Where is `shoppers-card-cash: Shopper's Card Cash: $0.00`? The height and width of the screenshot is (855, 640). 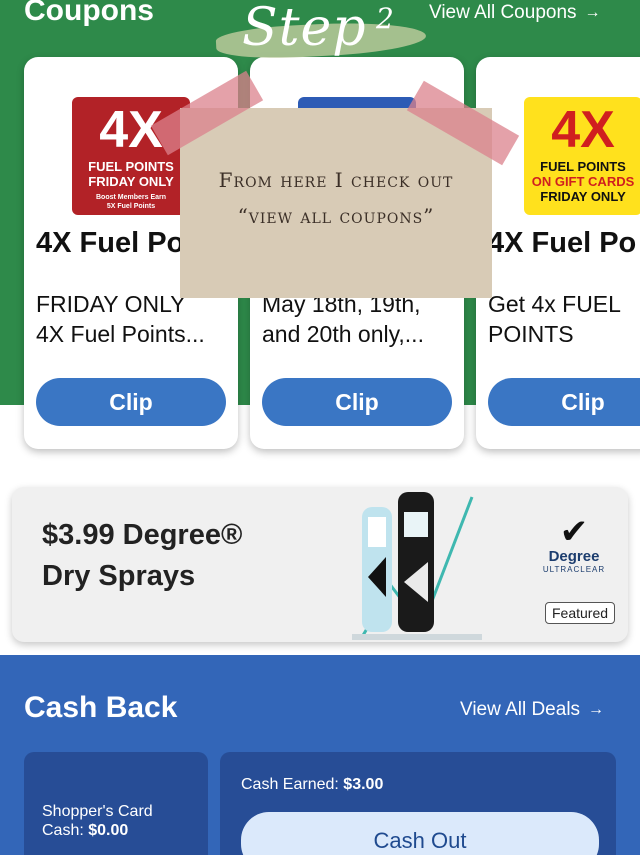 shoppers-card-cash: Shopper's Card Cash: $0.00 is located at coordinates (97, 821).